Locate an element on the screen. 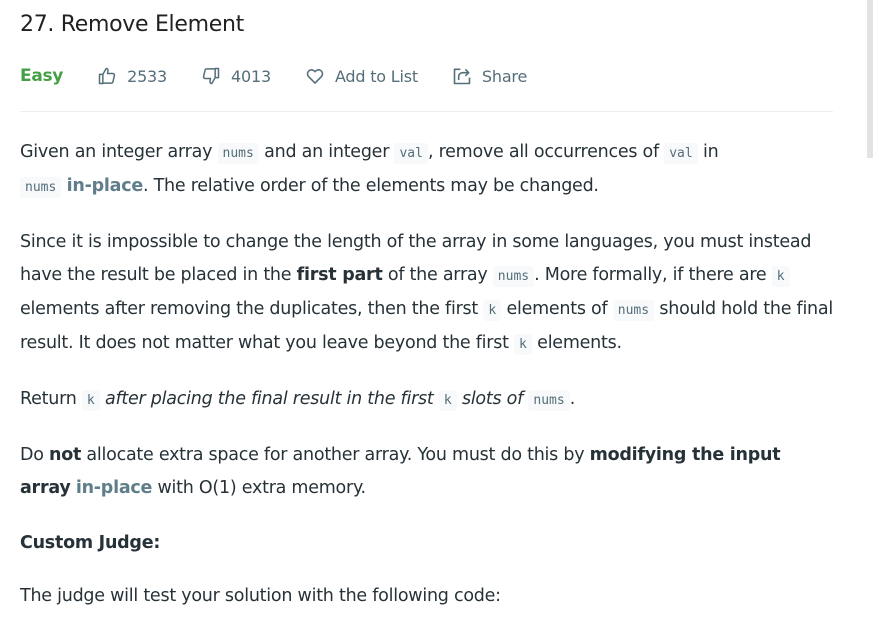  heart-icon is located at coordinates (315, 76).